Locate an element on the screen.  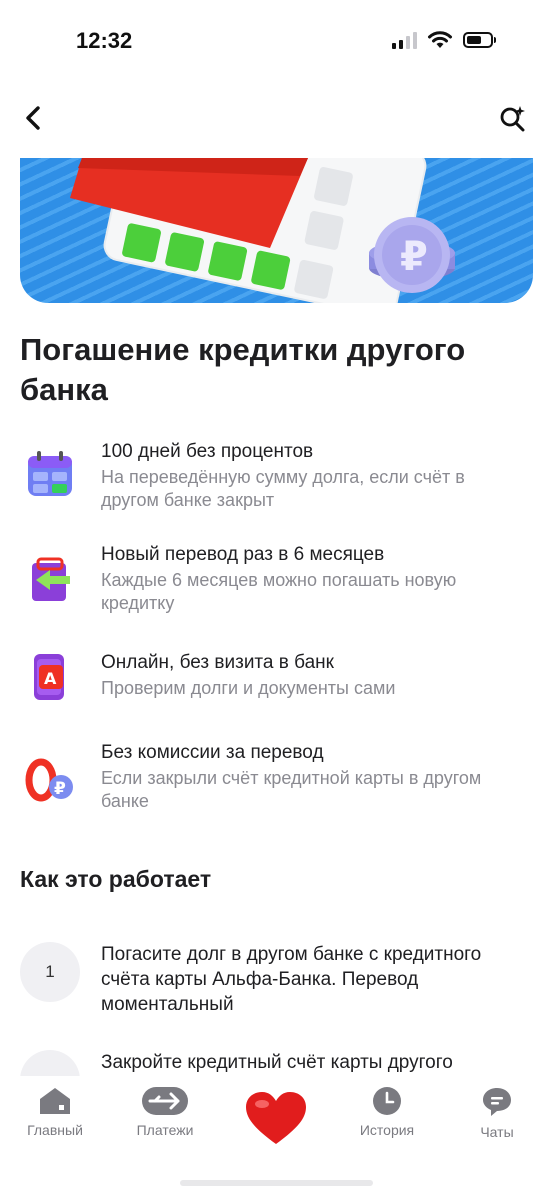
zero-ruble-icon: ₽ is located at coordinates (49, 780).